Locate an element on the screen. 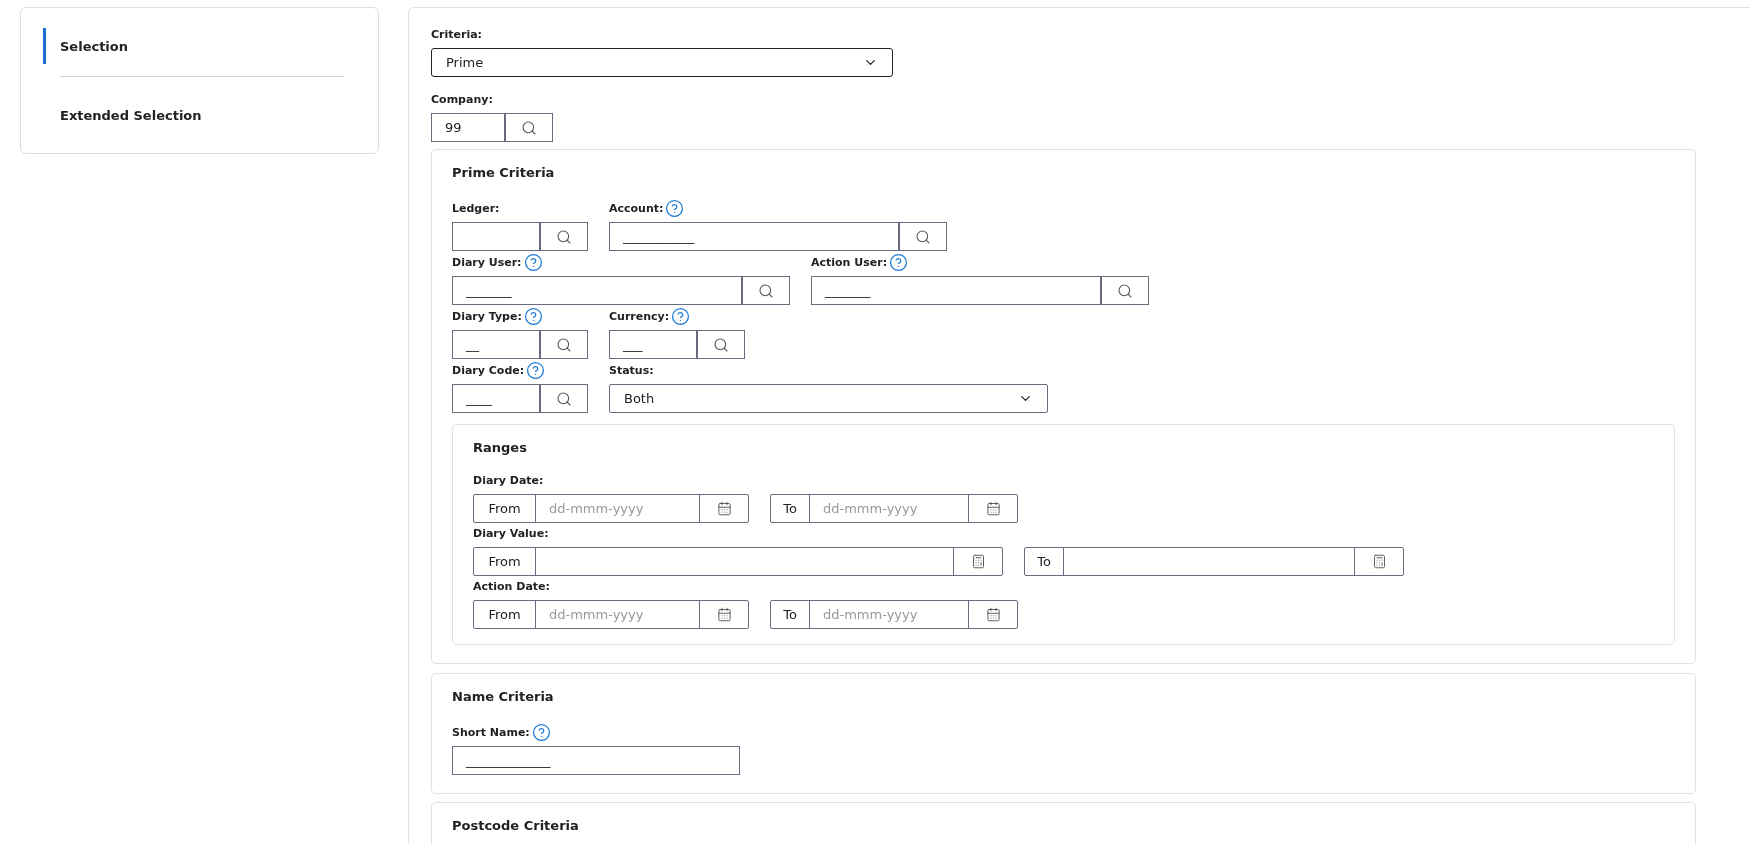 Image resolution: width=1750 pixels, height=844 pixels. field-label: Diary Type: is located at coordinates (487, 316).